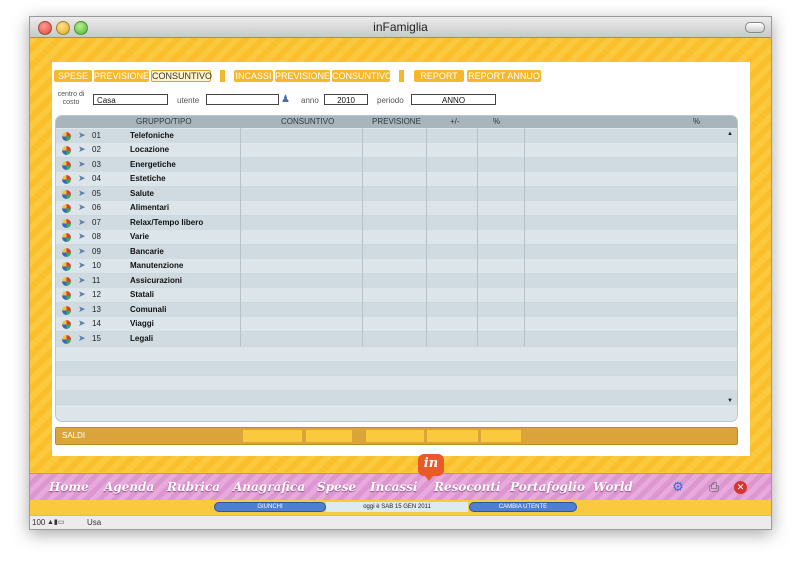  Describe the element at coordinates (439, 76) in the screenshot. I see `tab-report: REPORT` at that location.